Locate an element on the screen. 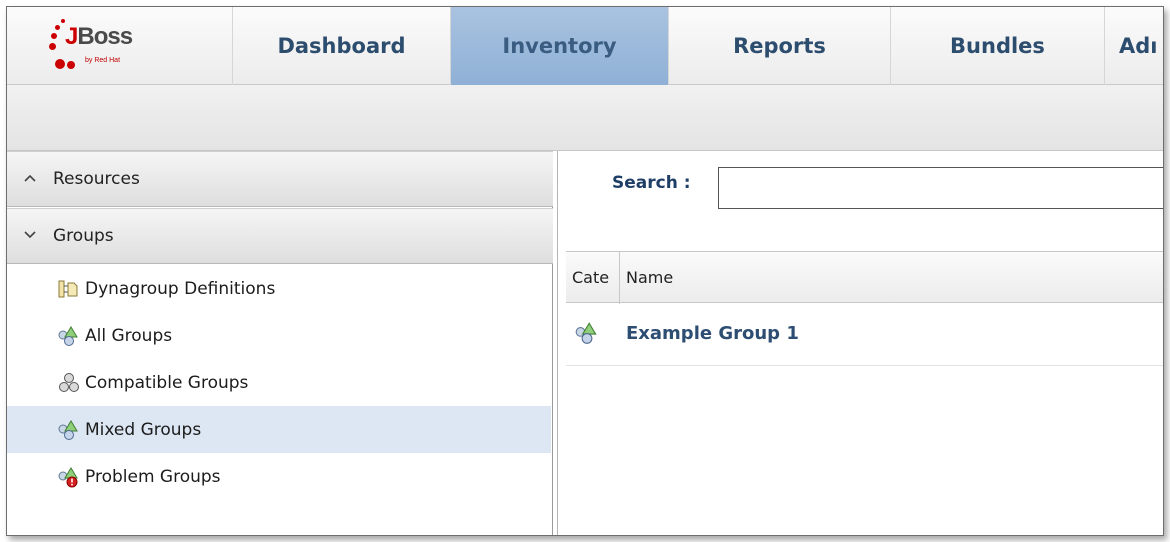 The height and width of the screenshot is (542, 1170). section-groups-label: Groups is located at coordinates (83, 236).